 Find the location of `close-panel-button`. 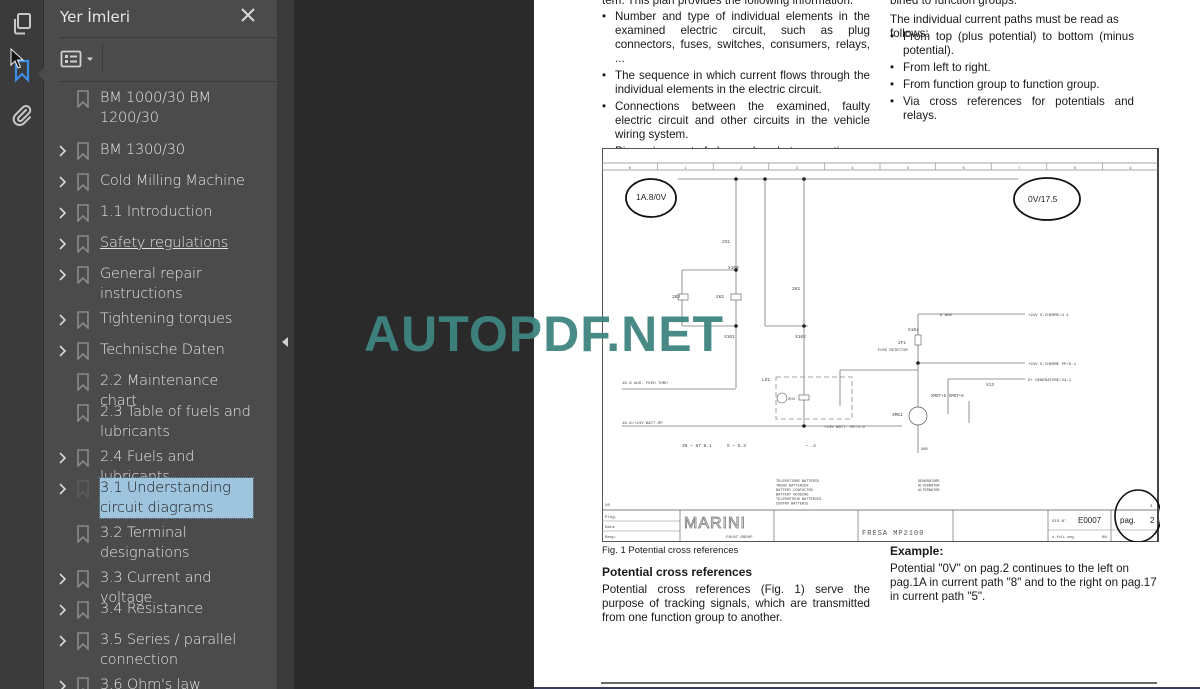

close-panel-button is located at coordinates (248, 15).